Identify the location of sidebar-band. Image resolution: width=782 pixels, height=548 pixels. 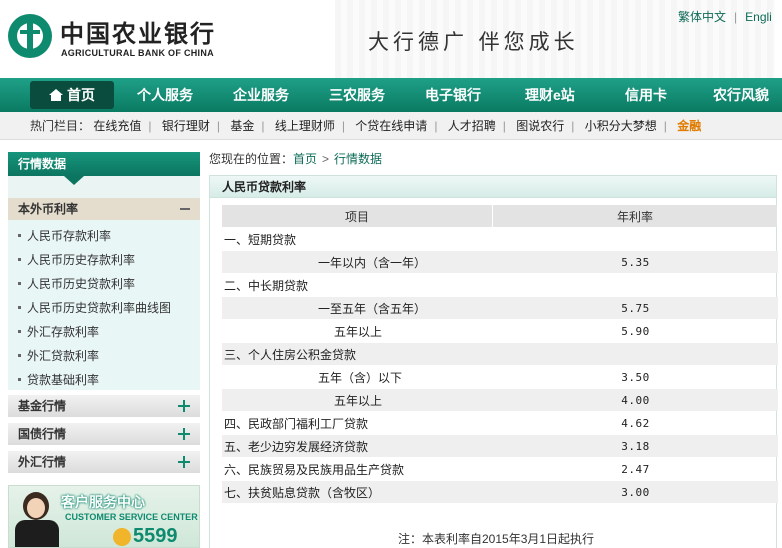
(104, 187).